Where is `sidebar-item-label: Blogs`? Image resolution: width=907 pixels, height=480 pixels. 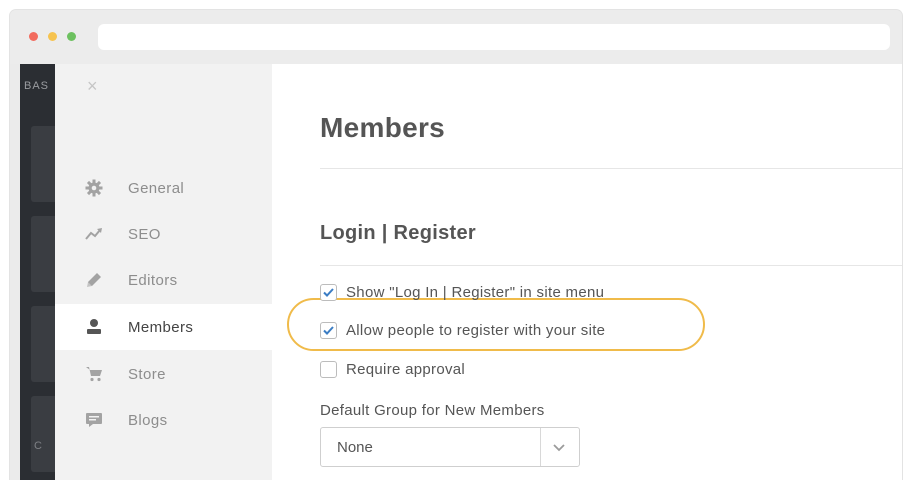
sidebar-item-label: Blogs is located at coordinates (148, 420).